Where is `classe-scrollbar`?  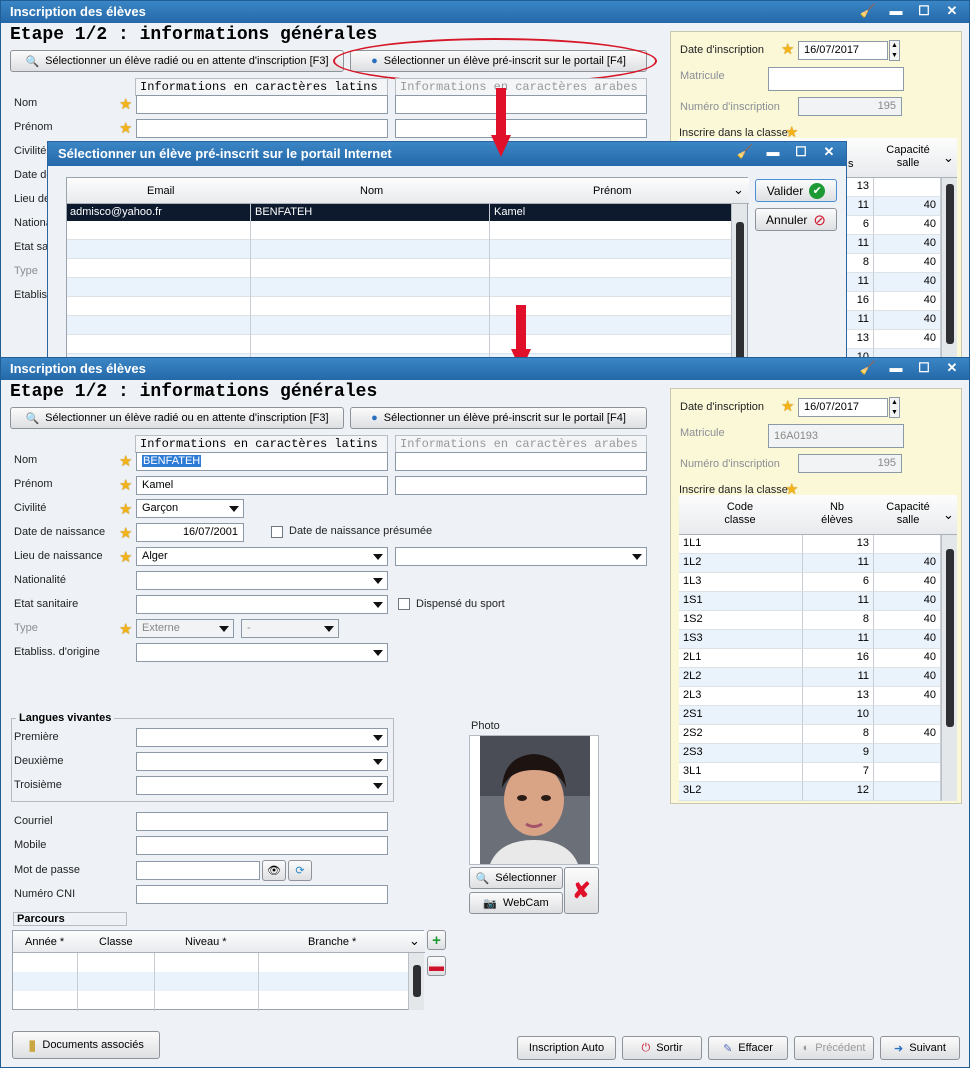 classe-scrollbar is located at coordinates (949, 267).